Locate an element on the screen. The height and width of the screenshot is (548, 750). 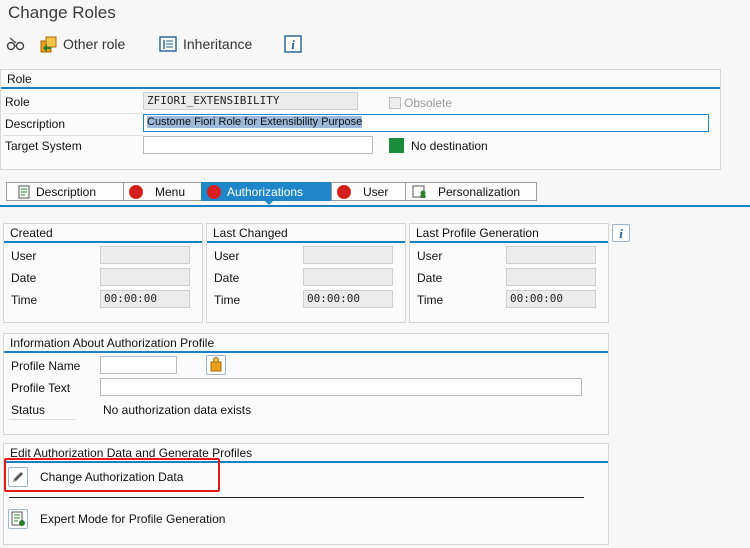
obsolete-checkbox-group: Obsolete is located at coordinates (420, 103).